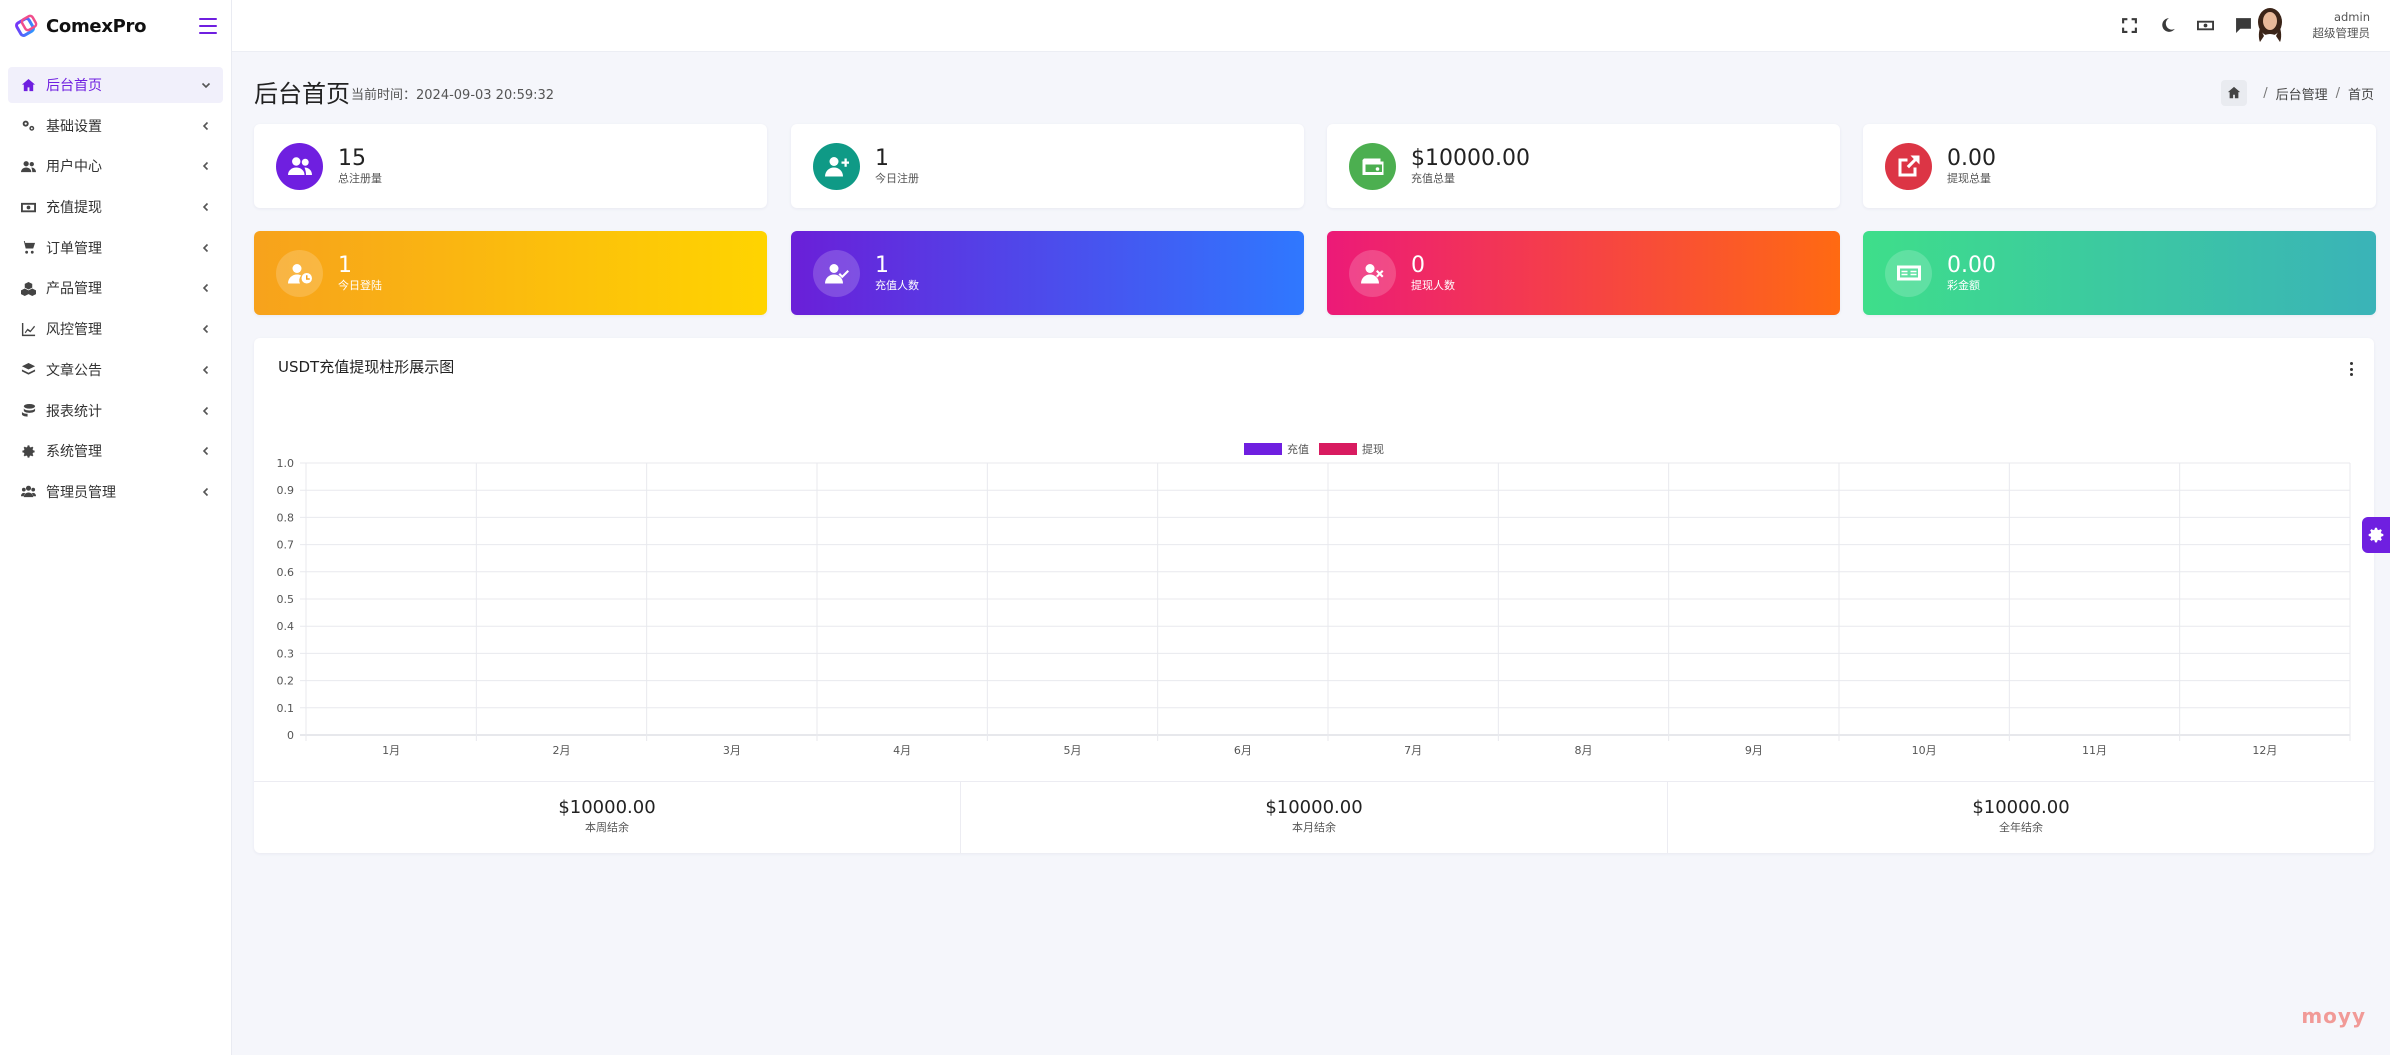  I want to click on x-tick-label: 8月, so click(1584, 750).